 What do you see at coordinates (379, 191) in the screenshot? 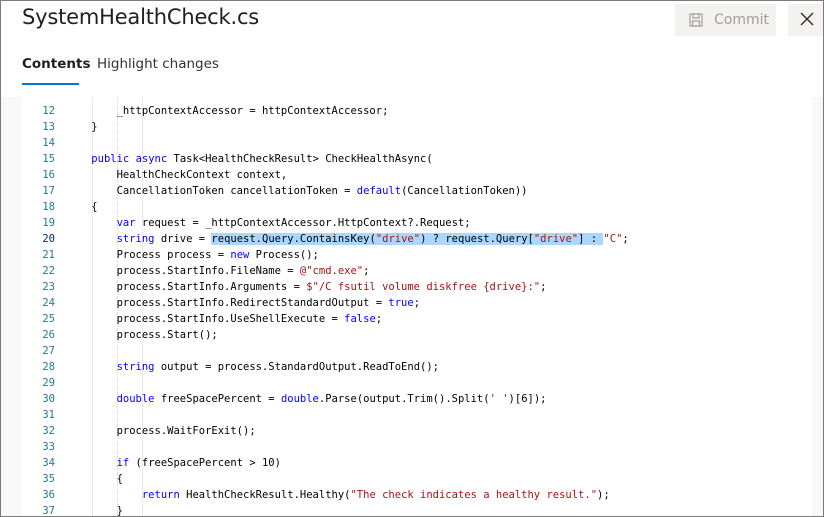
I see `code-token: default` at bounding box center [379, 191].